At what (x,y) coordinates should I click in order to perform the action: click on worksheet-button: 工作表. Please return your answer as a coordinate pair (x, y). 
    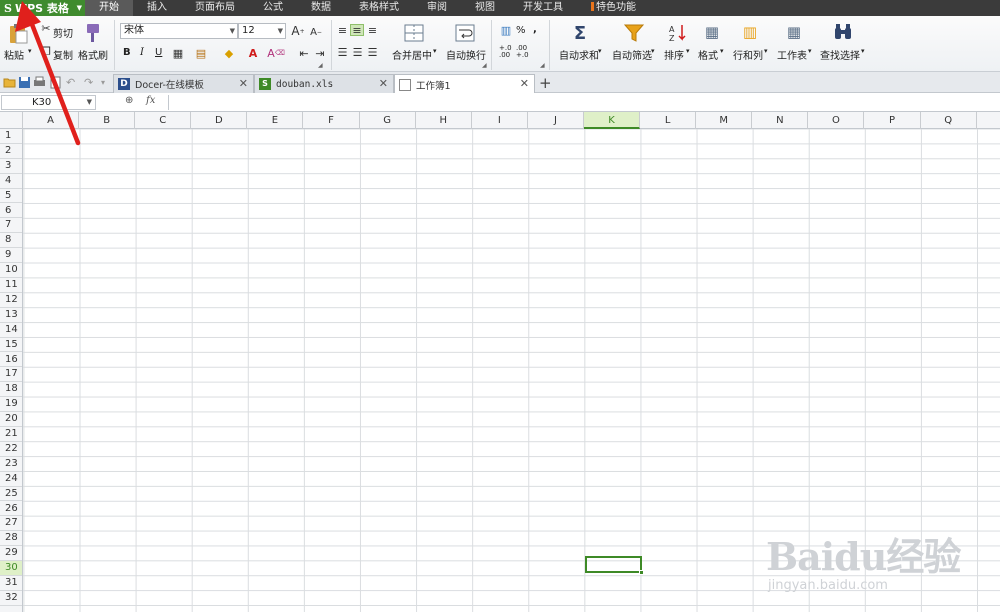
    Looking at the image, I should click on (792, 54).